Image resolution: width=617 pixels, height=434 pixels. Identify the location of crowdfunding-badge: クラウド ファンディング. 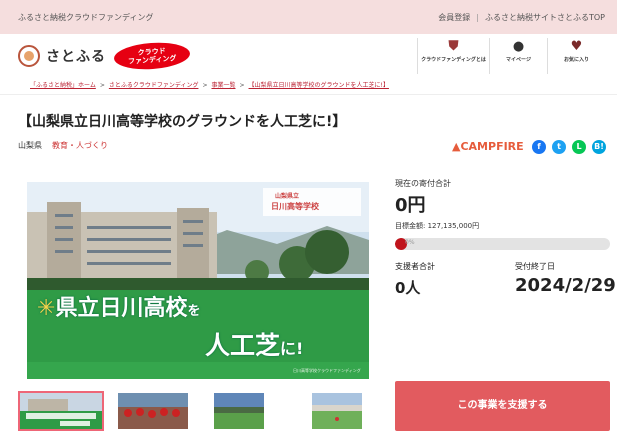
(152, 56).